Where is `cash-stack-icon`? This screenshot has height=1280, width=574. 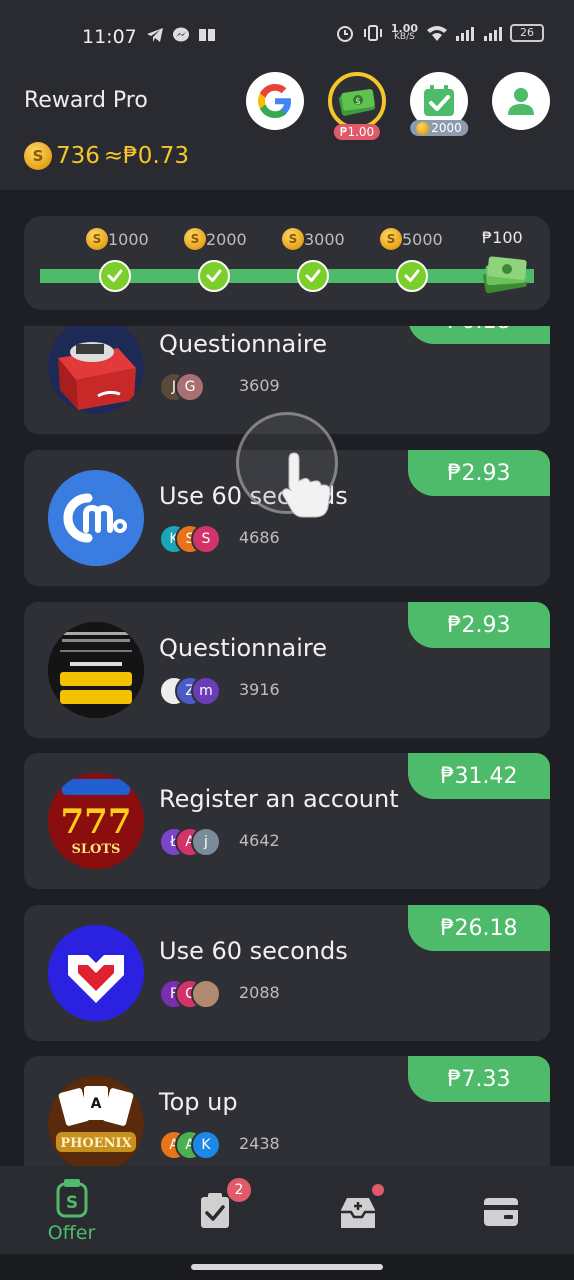
cash-stack-icon is located at coordinates (505, 275).